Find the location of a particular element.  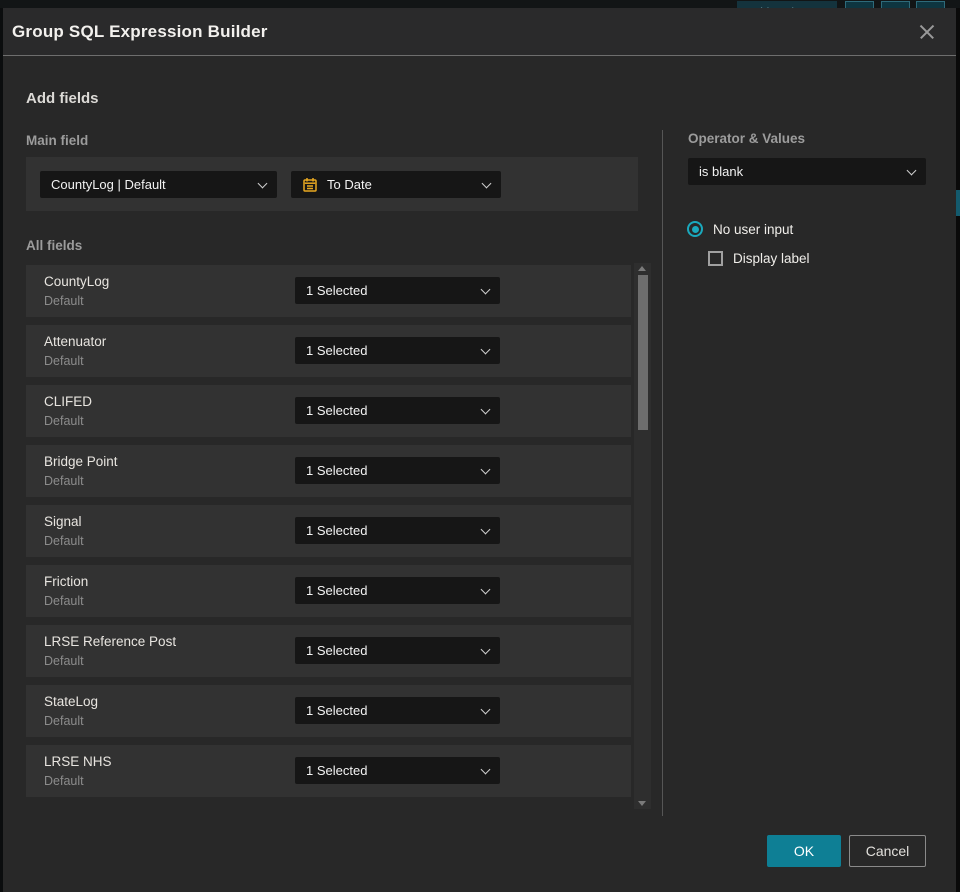

scrollbar-thumb is located at coordinates (642, 352).